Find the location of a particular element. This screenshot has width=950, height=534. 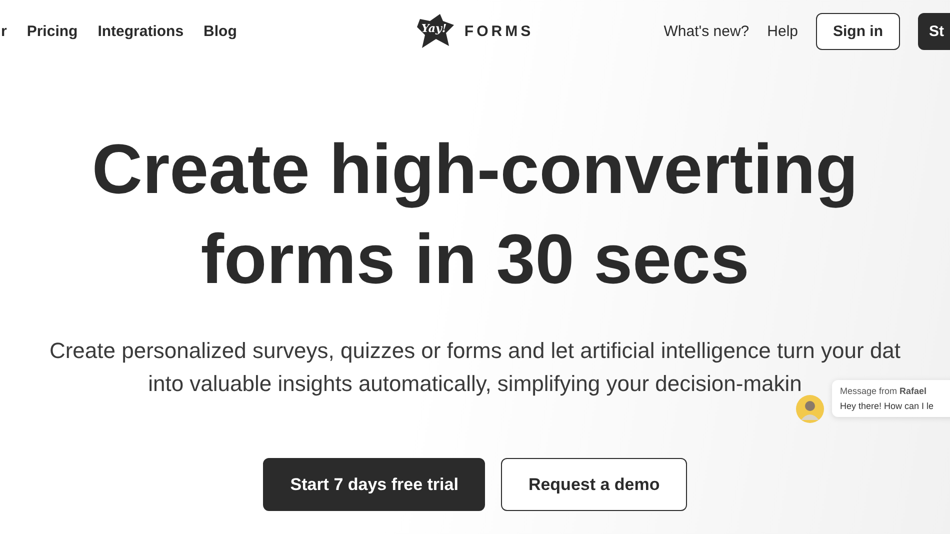

nav-link: What's new? is located at coordinates (707, 31).